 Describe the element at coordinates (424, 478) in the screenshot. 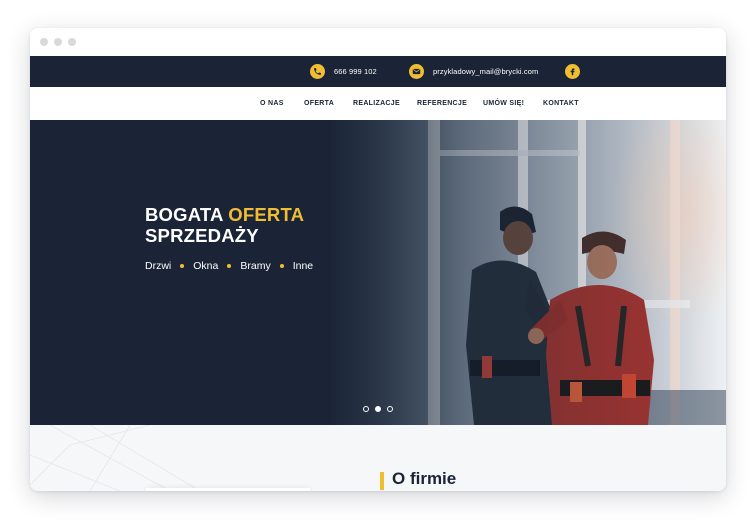

I see `about-title: O firmie` at that location.